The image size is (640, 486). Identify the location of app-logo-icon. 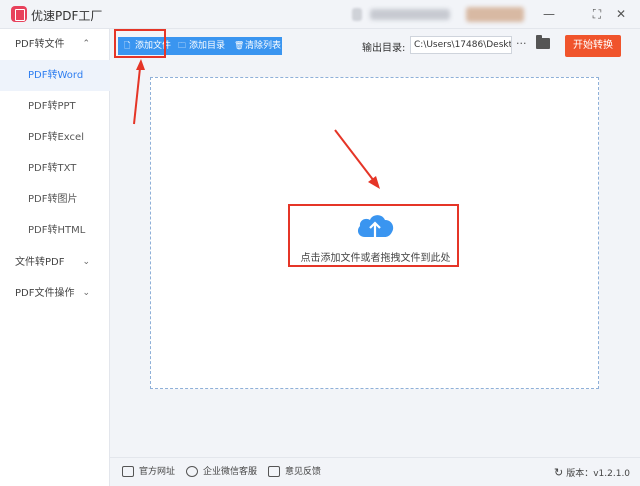
(19, 14).